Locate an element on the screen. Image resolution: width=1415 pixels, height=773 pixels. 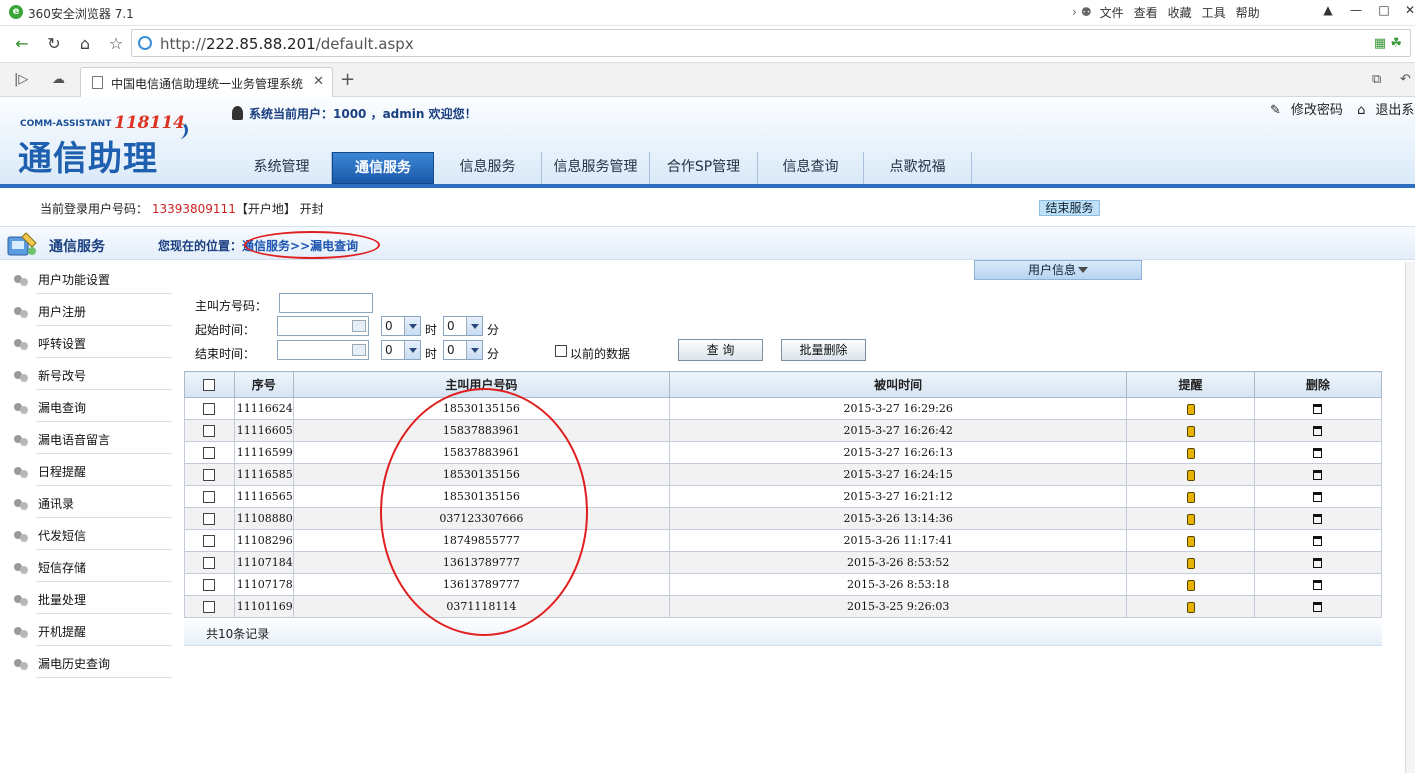
sidebar-item-send-sms: 代发短信 is located at coordinates (87, 534).